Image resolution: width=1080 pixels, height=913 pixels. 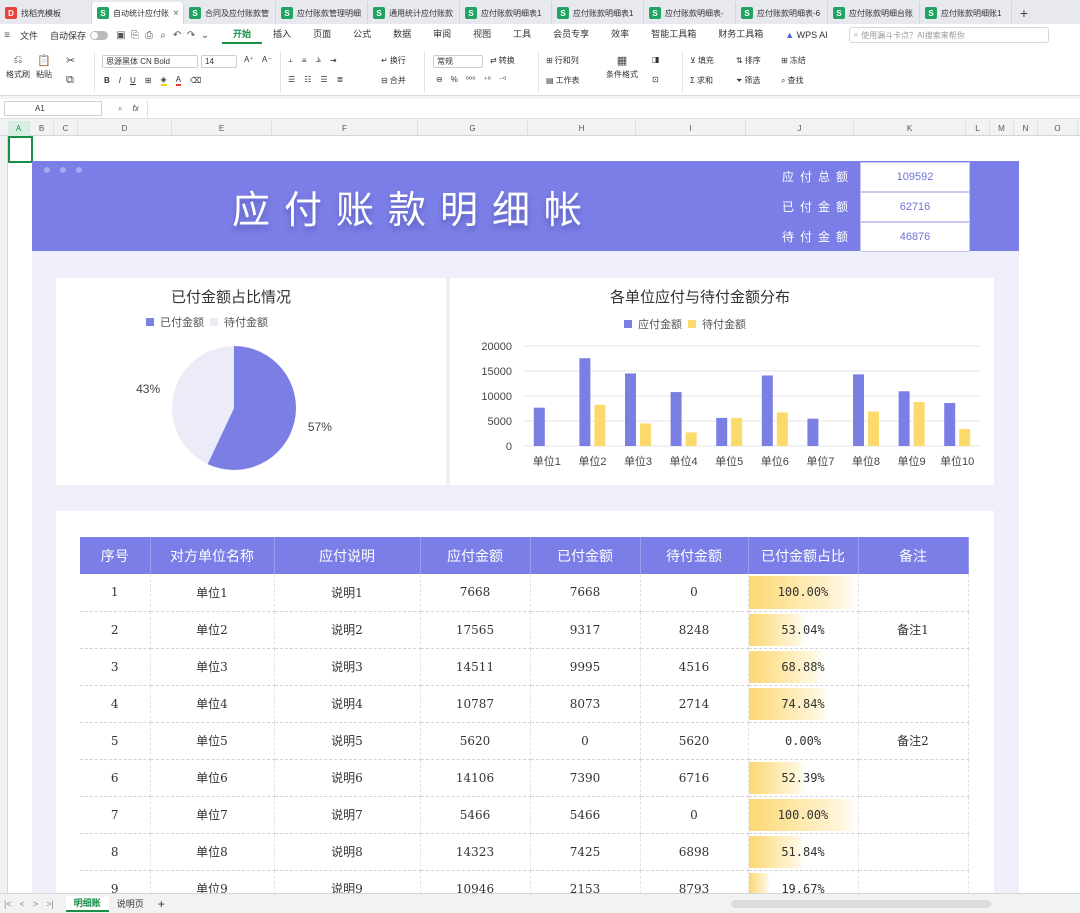 I want to click on redo-icon: ↷, so click(x=191, y=35).